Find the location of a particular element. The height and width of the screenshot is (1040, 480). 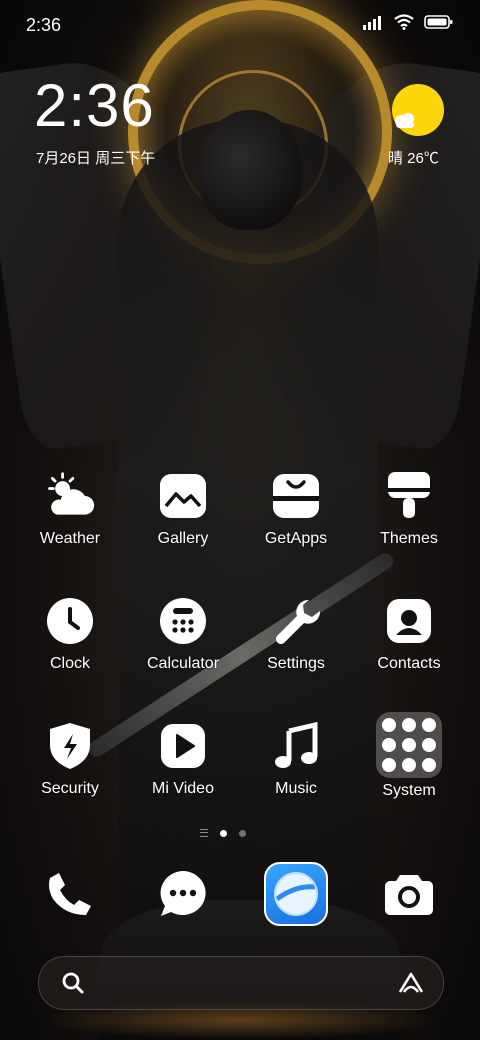

browser-icon is located at coordinates (296, 894).